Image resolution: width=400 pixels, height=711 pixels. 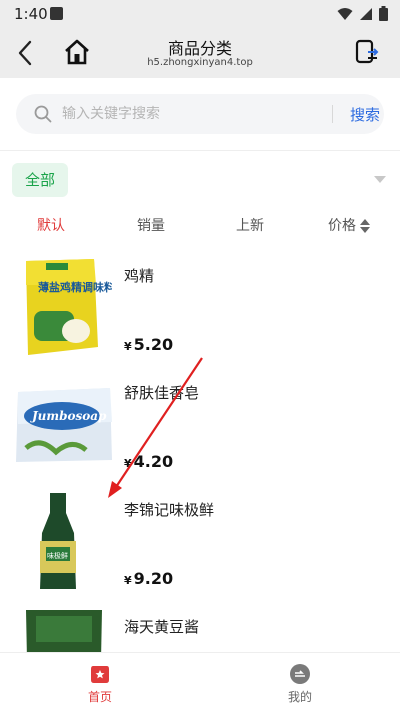 I want to click on back-arrow-icon, so click(x=26, y=53).